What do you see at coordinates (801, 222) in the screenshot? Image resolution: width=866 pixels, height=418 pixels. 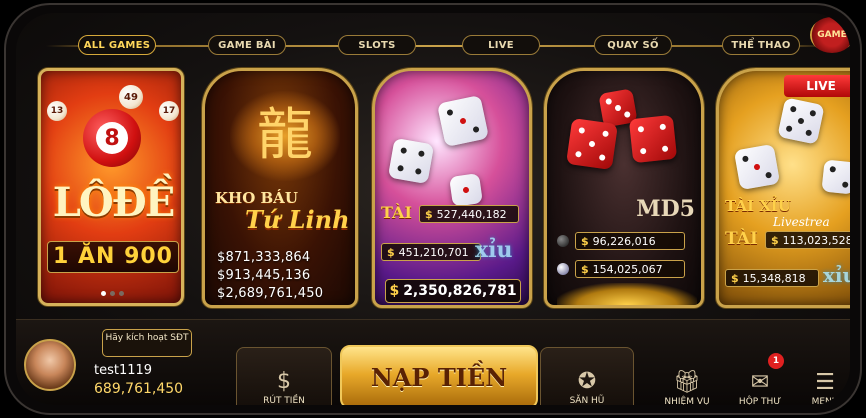 I see `livestream-label: Livestrea` at bounding box center [801, 222].